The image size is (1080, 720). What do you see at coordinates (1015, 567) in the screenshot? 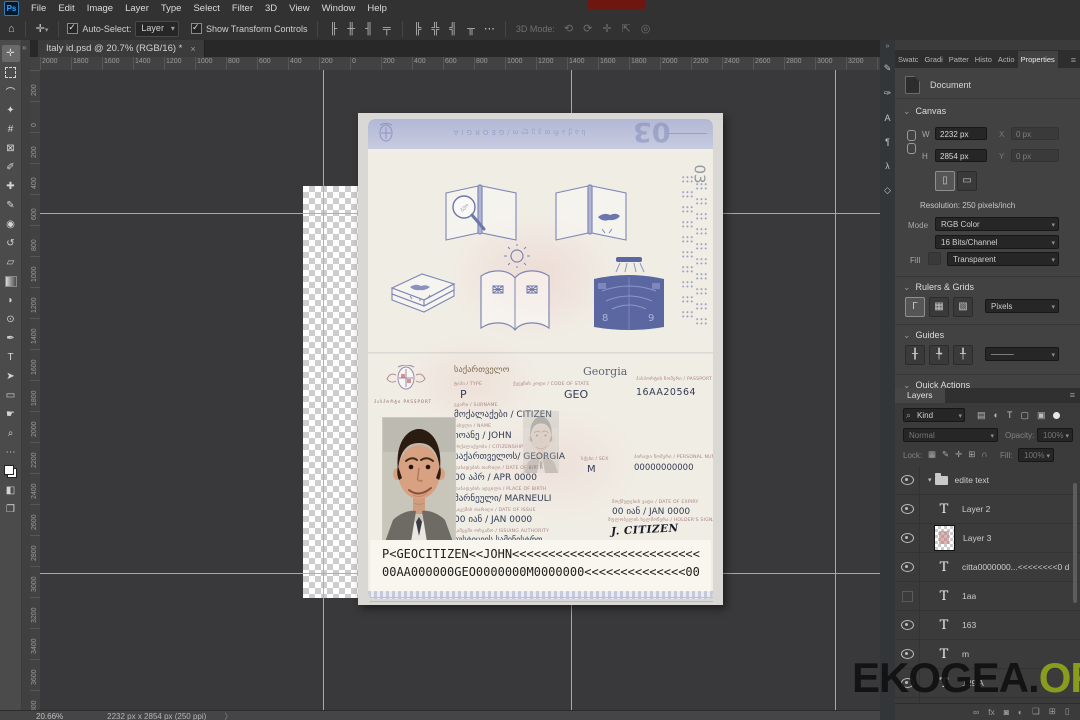
I see `layer-name: citta0000000...<<<<<<<<0 d` at bounding box center [1015, 567].